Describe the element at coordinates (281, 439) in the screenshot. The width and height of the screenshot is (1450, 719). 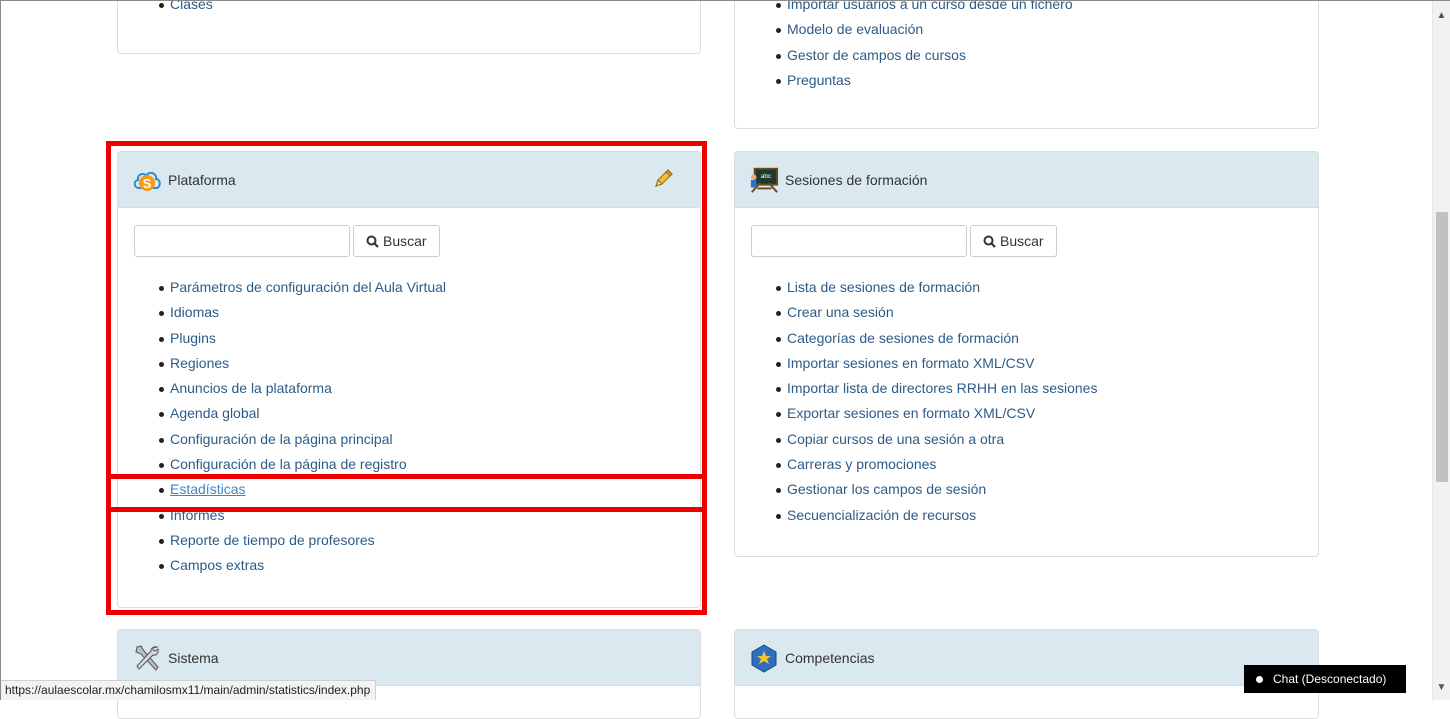
I see `link: Configuración de la página principal` at that location.